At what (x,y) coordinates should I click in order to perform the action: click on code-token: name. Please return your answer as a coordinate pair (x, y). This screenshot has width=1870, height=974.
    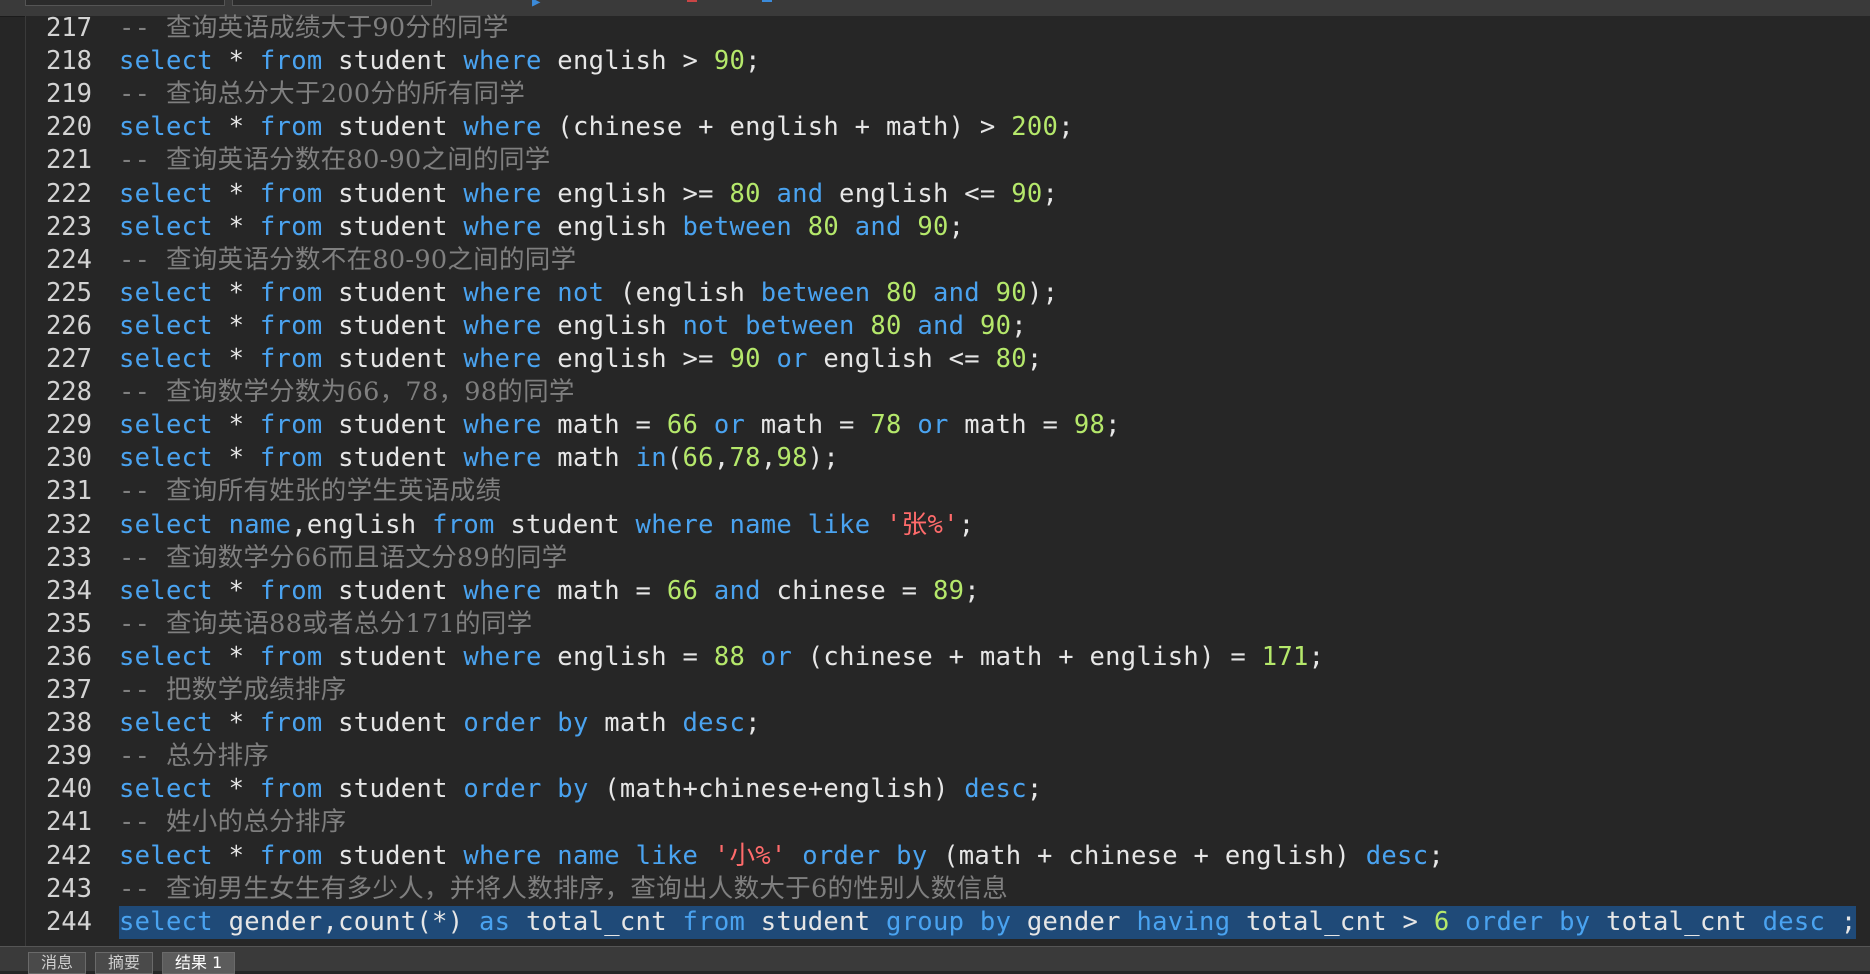
    Looking at the image, I should click on (588, 855).